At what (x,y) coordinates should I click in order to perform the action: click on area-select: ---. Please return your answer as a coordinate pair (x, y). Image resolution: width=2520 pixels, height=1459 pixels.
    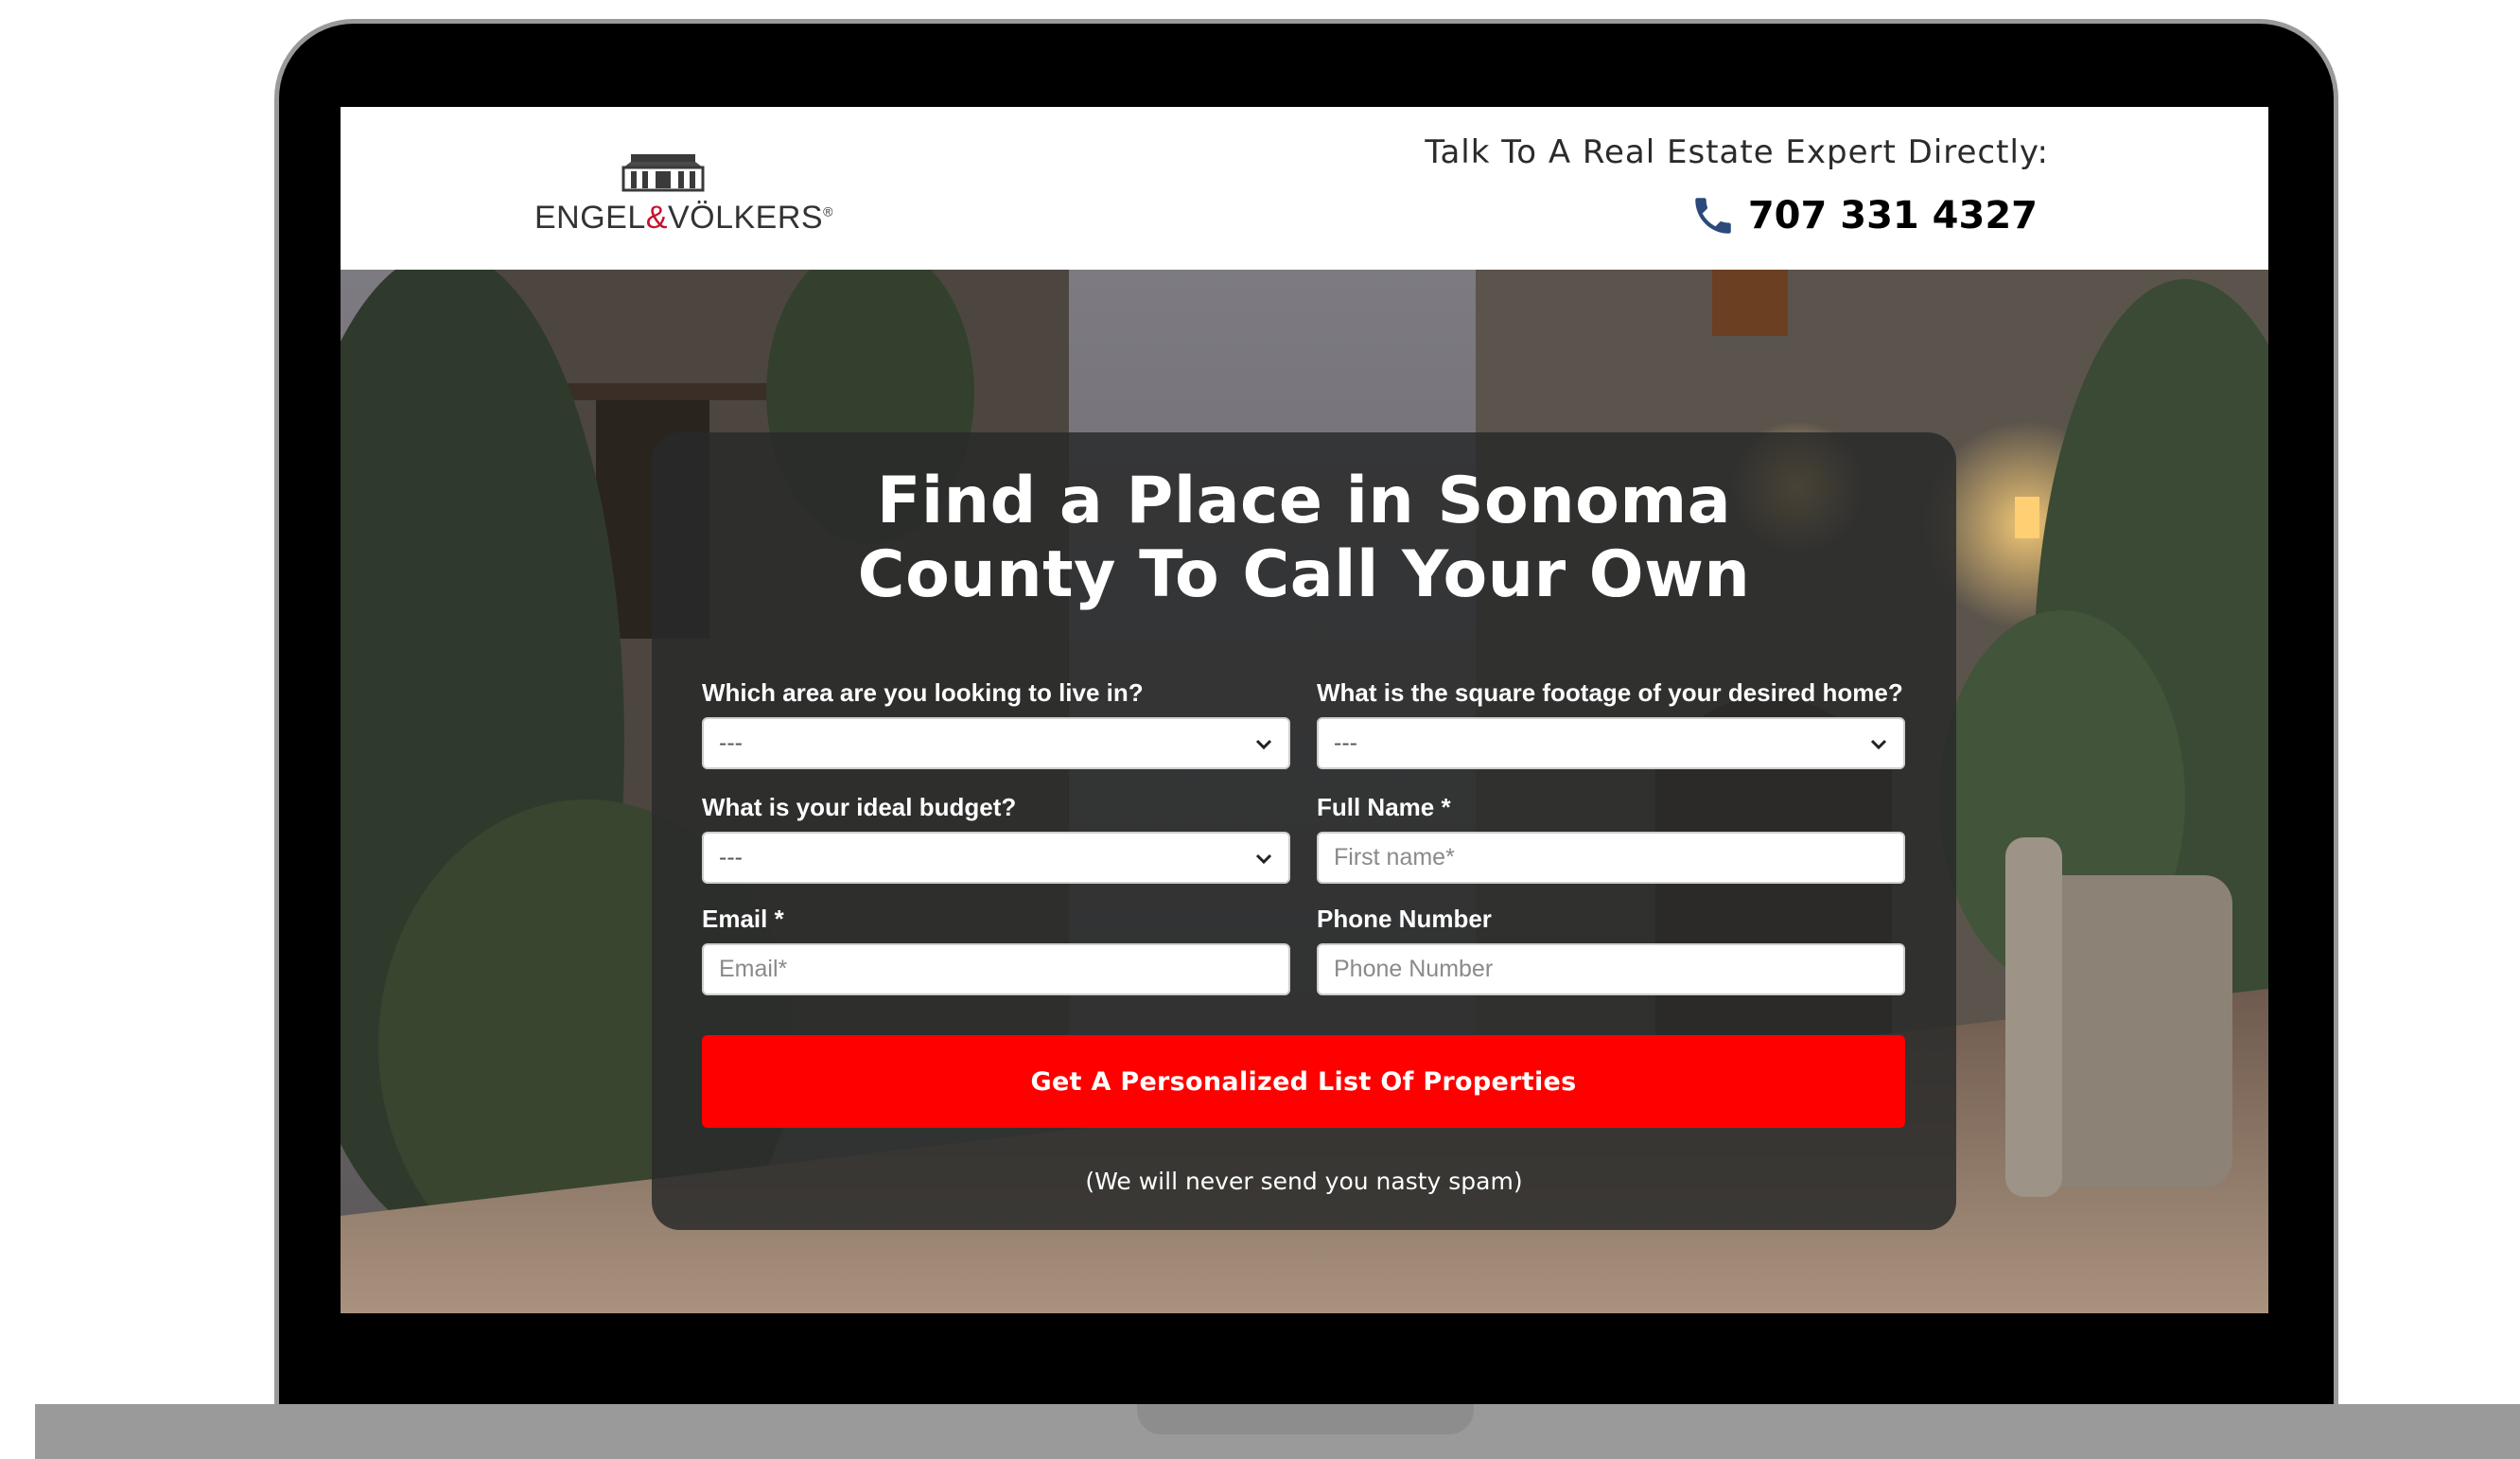
    Looking at the image, I should click on (996, 743).